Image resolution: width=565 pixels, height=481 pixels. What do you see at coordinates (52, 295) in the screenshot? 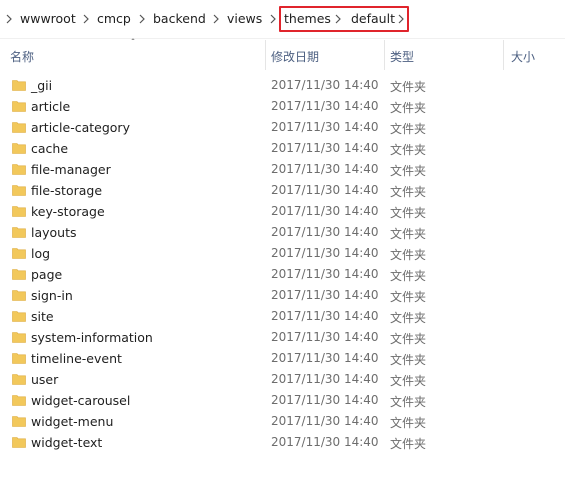
I see `file-name: sign-in` at bounding box center [52, 295].